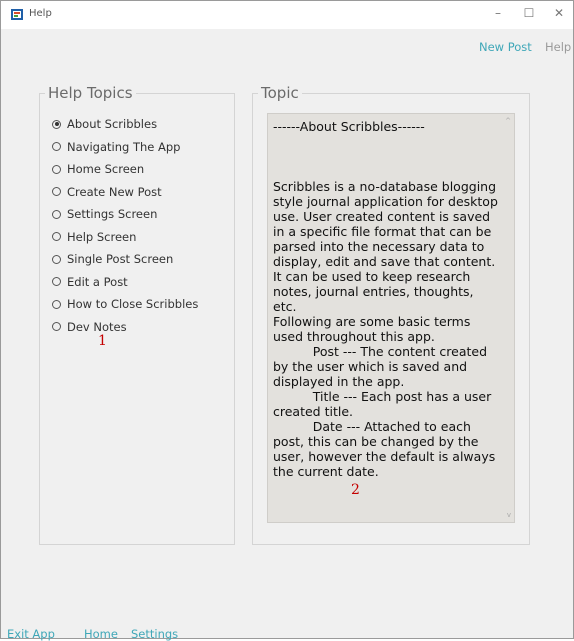 The width and height of the screenshot is (574, 641). What do you see at coordinates (56, 124) in the screenshot?
I see `radio-checked-icon` at bounding box center [56, 124].